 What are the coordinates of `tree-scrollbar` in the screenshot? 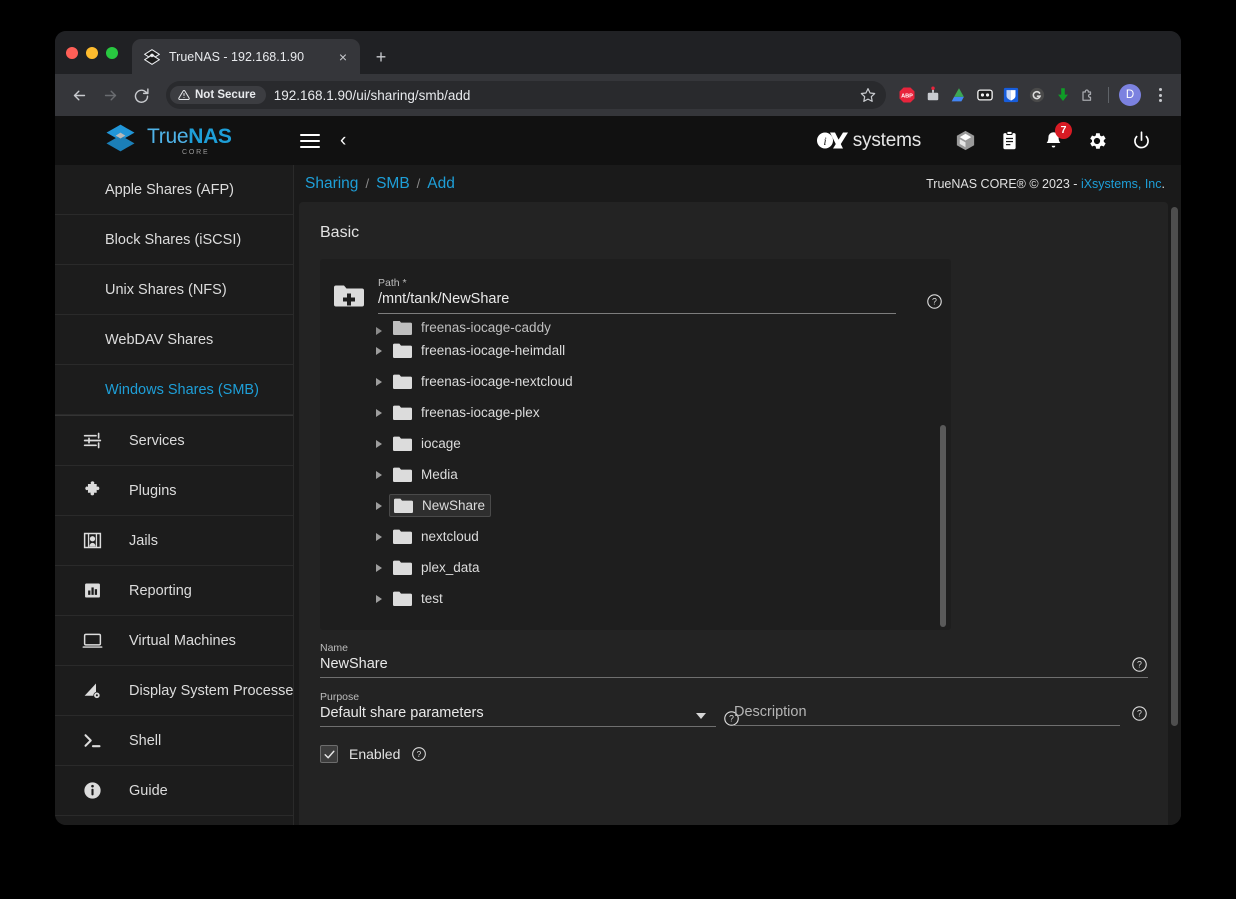 It's located at (943, 476).